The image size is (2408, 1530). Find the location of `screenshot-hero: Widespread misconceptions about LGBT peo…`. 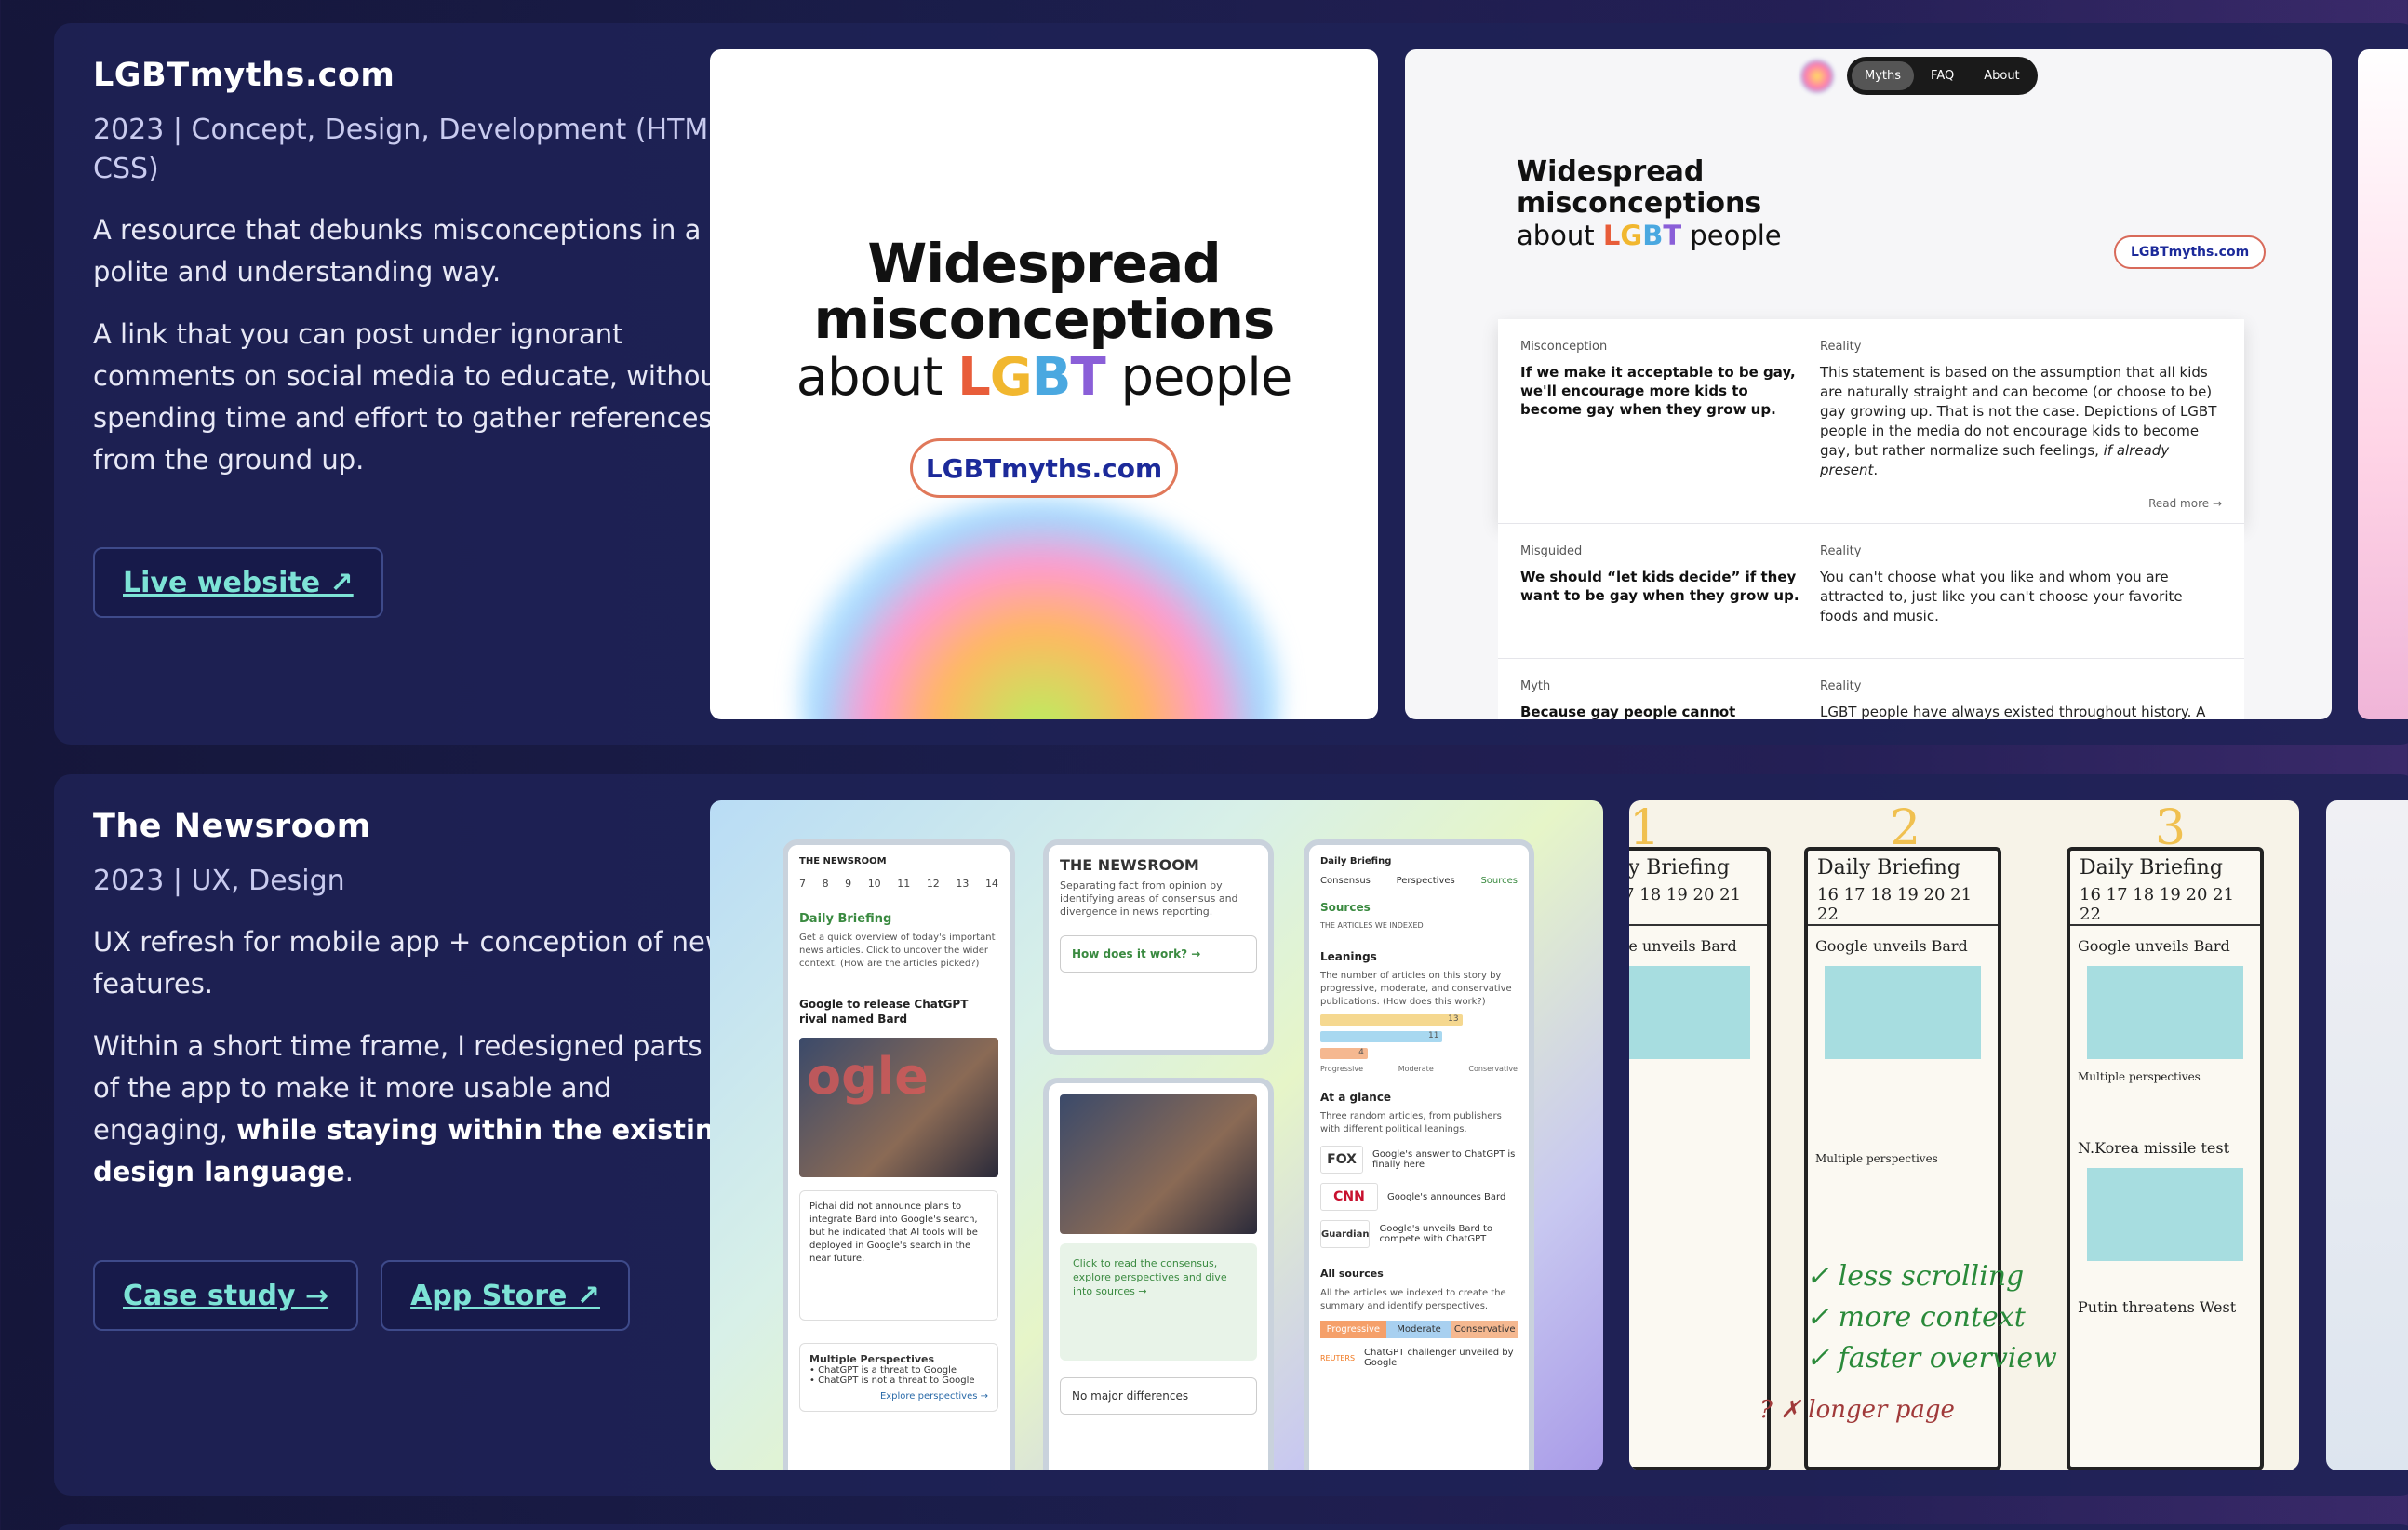

screenshot-hero: Widespread misconceptions about LGBT peo… is located at coordinates (1044, 384).